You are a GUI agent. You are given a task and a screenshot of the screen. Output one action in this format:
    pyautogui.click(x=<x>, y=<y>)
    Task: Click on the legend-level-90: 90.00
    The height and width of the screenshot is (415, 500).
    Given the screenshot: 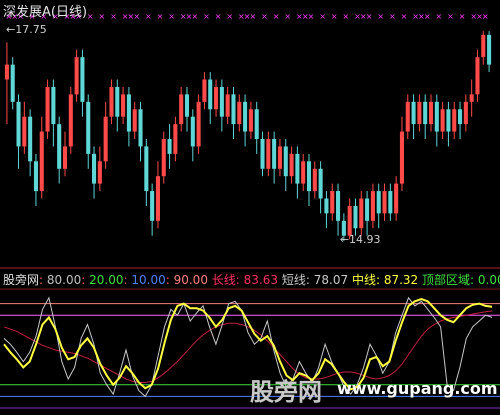 What is the action you would take?
    pyautogui.click(x=190, y=280)
    